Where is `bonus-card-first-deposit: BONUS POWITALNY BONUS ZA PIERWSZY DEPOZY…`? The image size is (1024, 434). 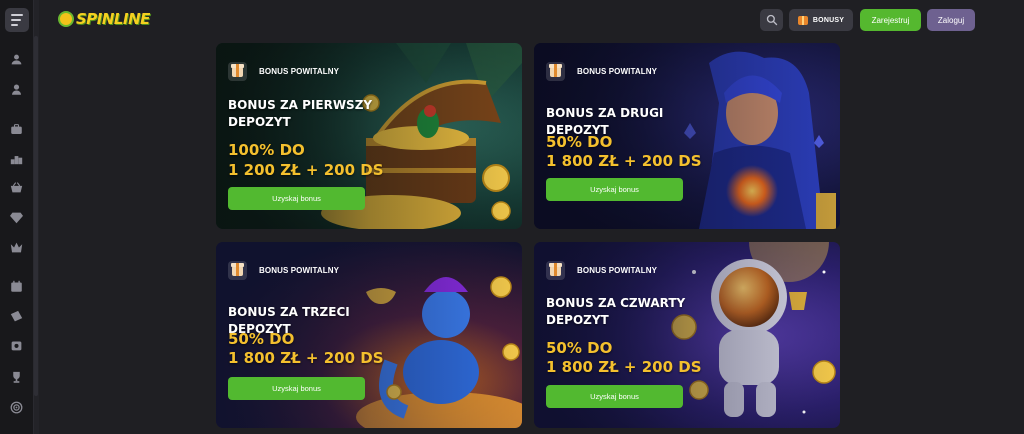
bonus-card-first-deposit: BONUS POWITALNY BONUS ZA PIERWSZY DEPOZY… is located at coordinates (369, 136).